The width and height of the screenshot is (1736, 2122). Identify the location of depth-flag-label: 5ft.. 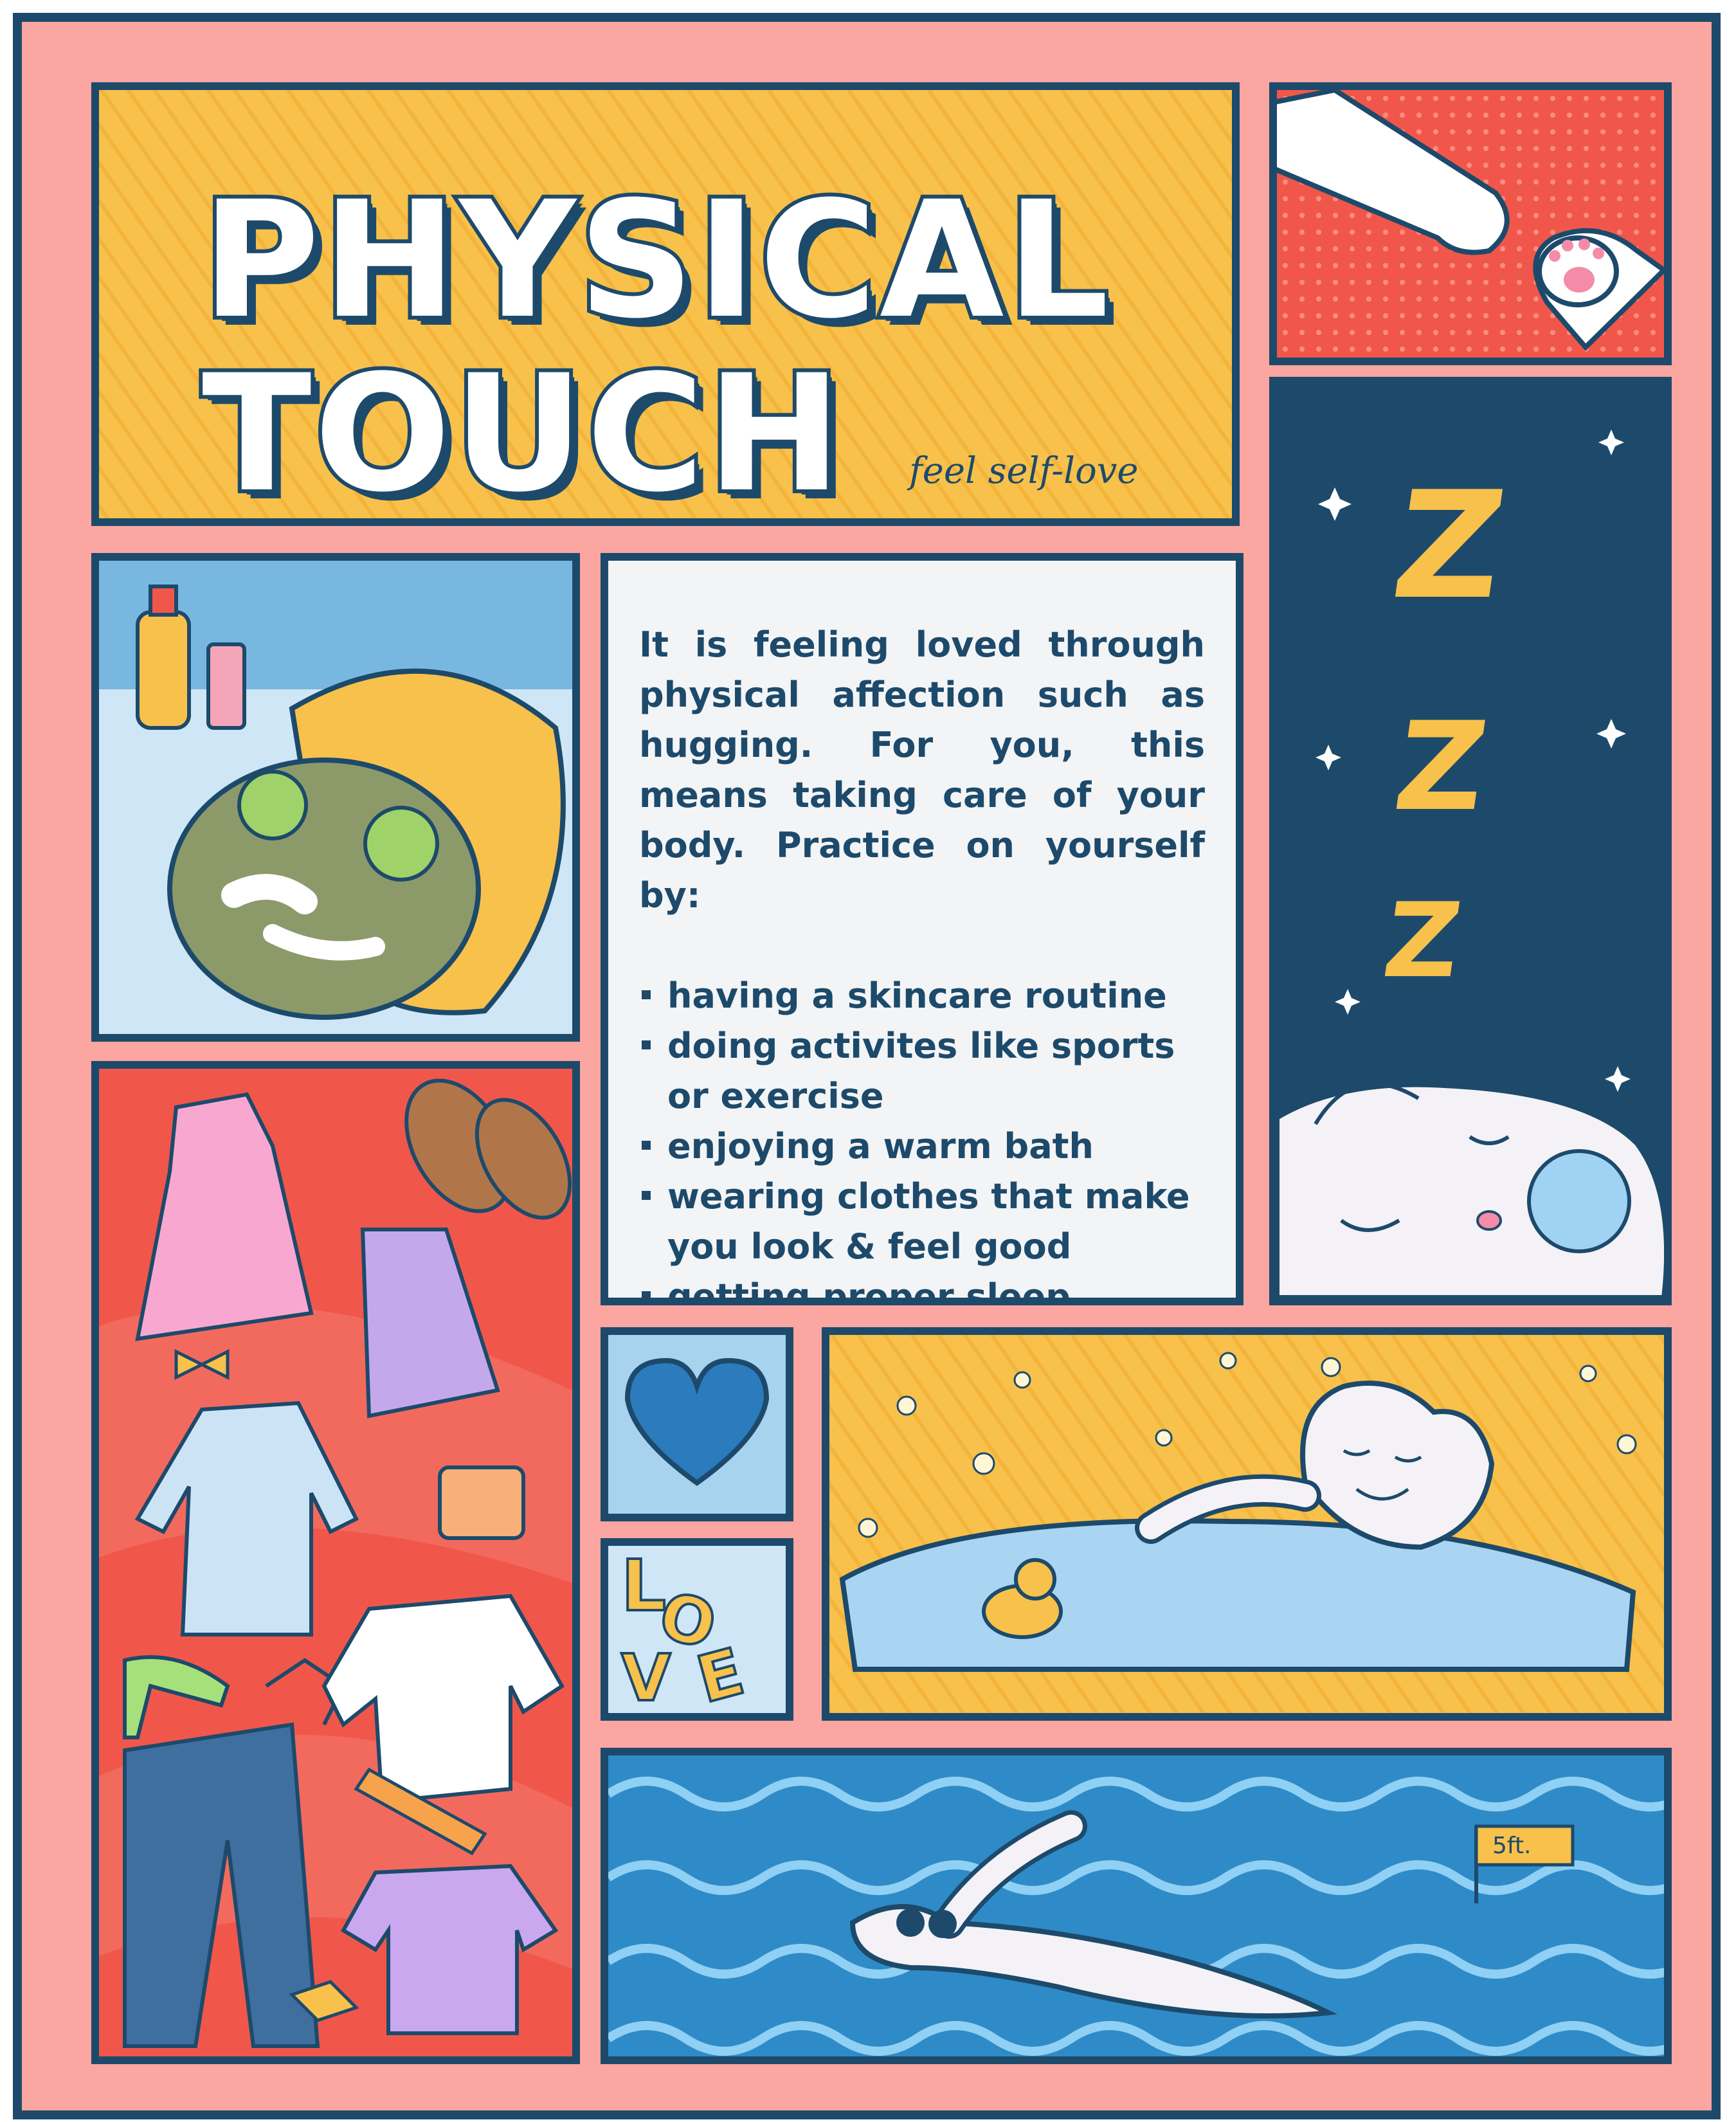
(1512, 1846).